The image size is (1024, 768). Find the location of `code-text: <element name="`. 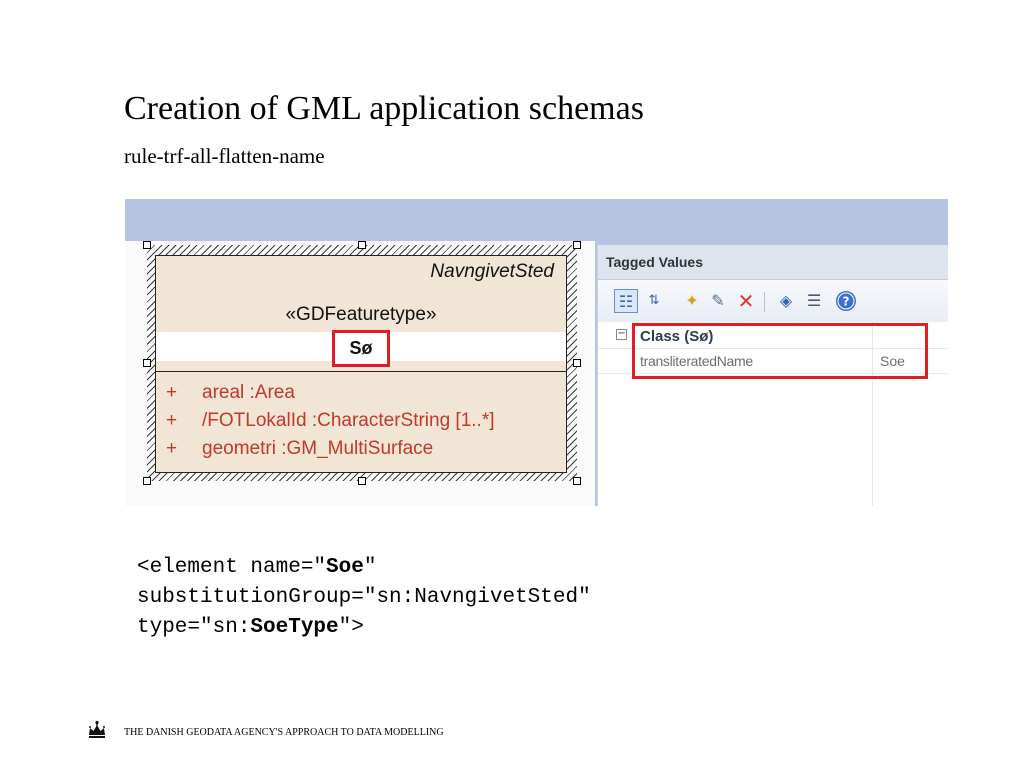

code-text: <element name=" is located at coordinates (232, 567).